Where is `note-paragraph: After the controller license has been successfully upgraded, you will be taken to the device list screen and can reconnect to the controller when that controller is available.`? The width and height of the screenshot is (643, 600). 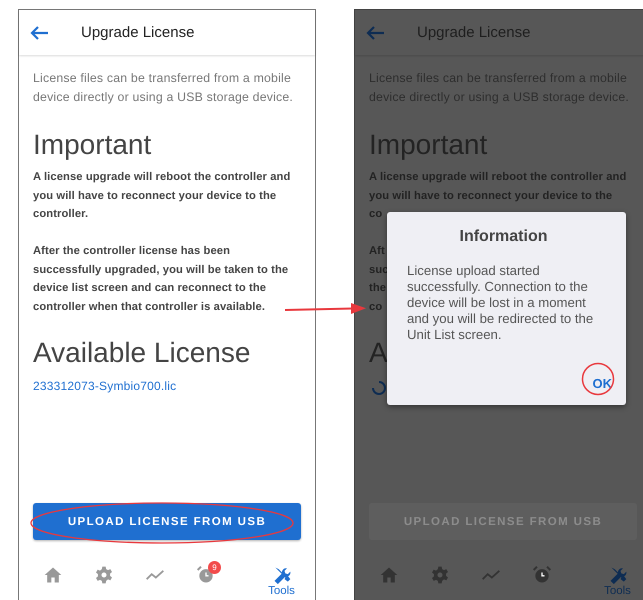 note-paragraph: After the controller license has been successfully upgraded, you will be taken to the device list screen and can reconnect to the controller when that controller is available. is located at coordinates (161, 279).